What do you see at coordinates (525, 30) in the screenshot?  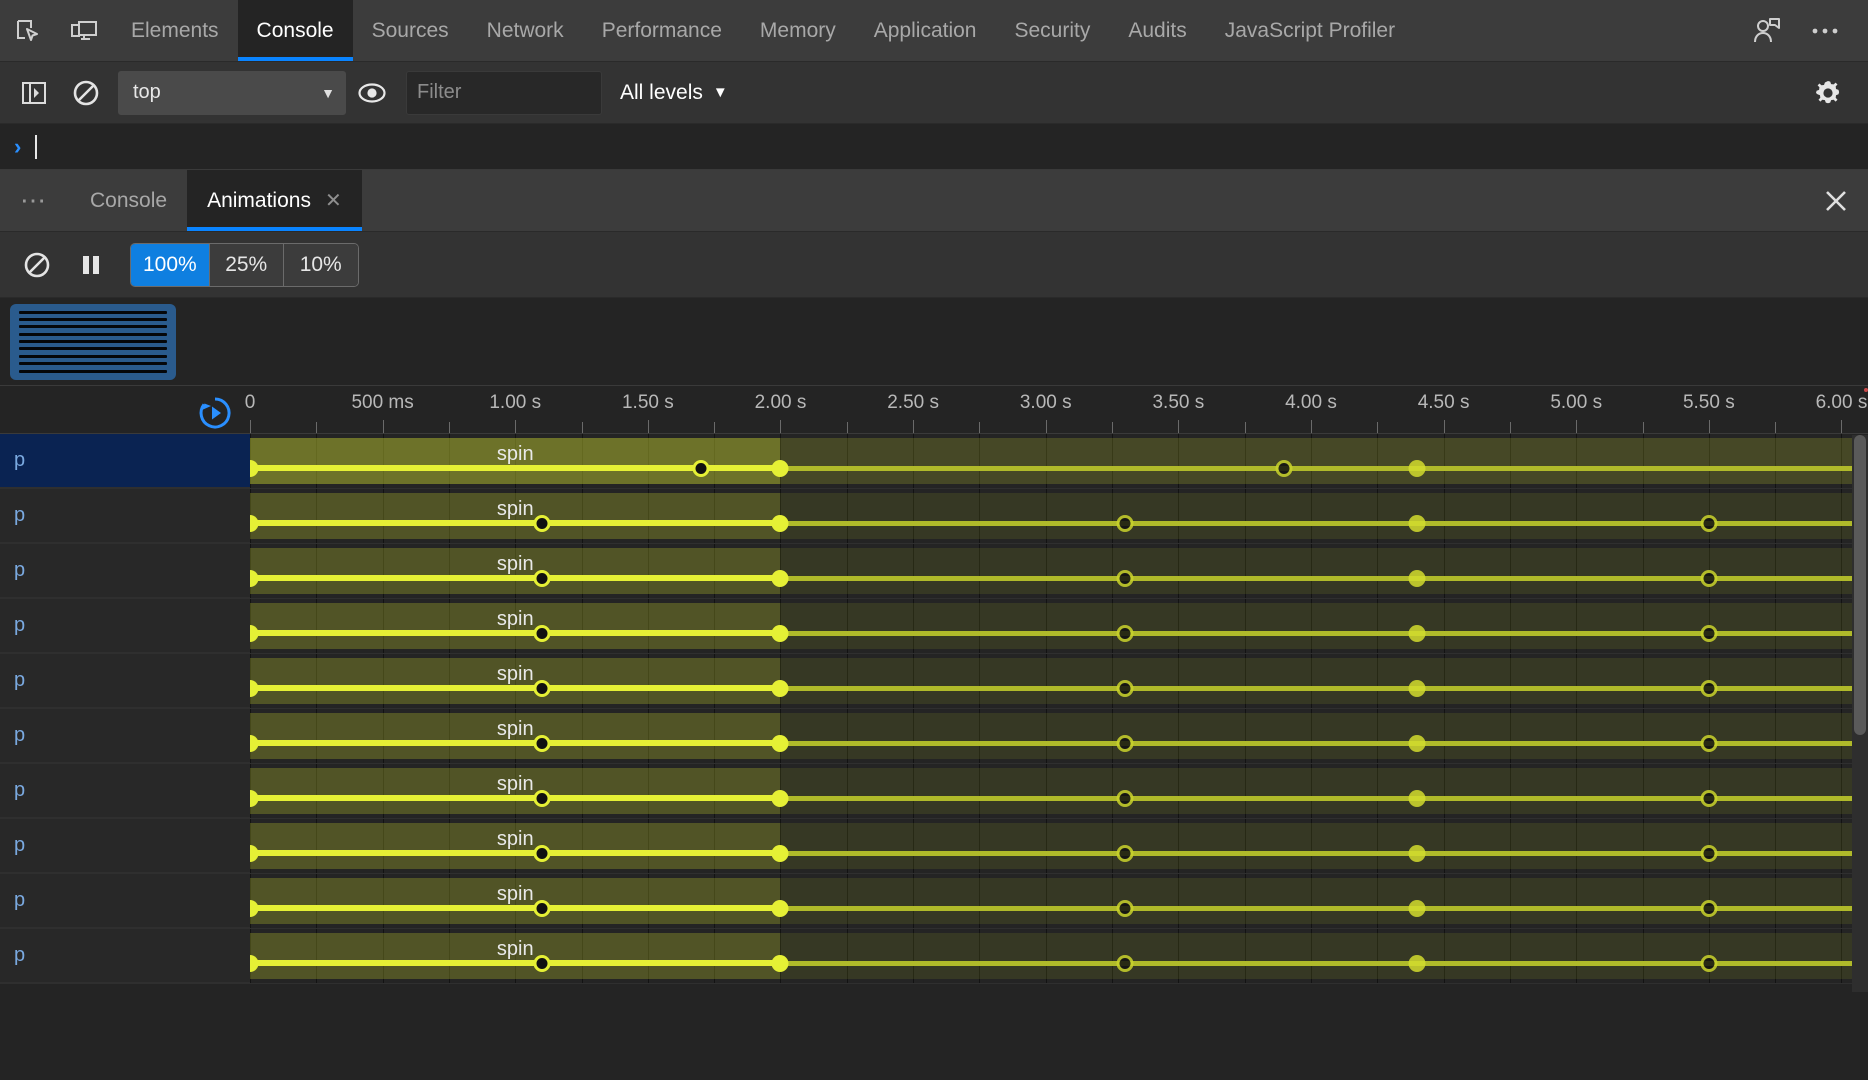 I see `tab-network: Network` at bounding box center [525, 30].